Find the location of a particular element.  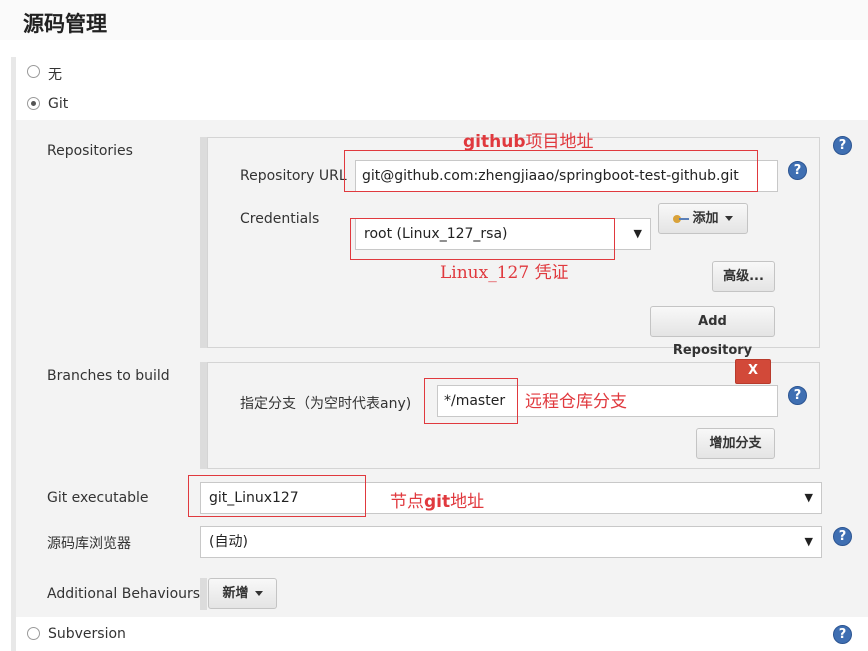

add-behaviour-button: 新增 is located at coordinates (242, 593).